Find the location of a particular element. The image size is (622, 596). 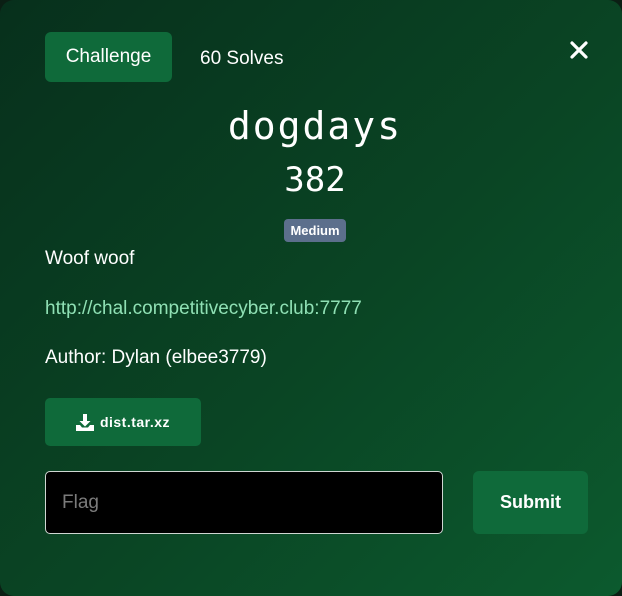

challenge-link: http://chal.competitivecyber.club:7777 is located at coordinates (203, 309).